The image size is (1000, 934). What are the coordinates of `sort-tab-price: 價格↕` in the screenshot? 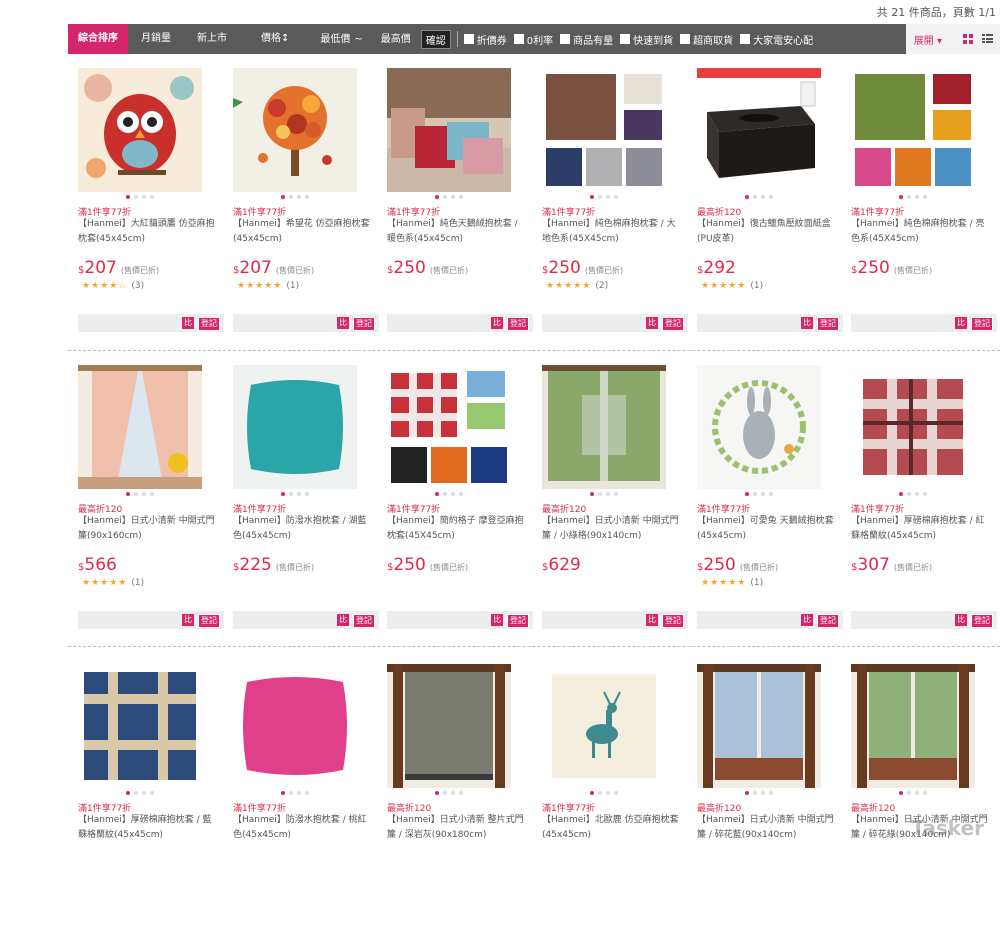 It's located at (275, 39).